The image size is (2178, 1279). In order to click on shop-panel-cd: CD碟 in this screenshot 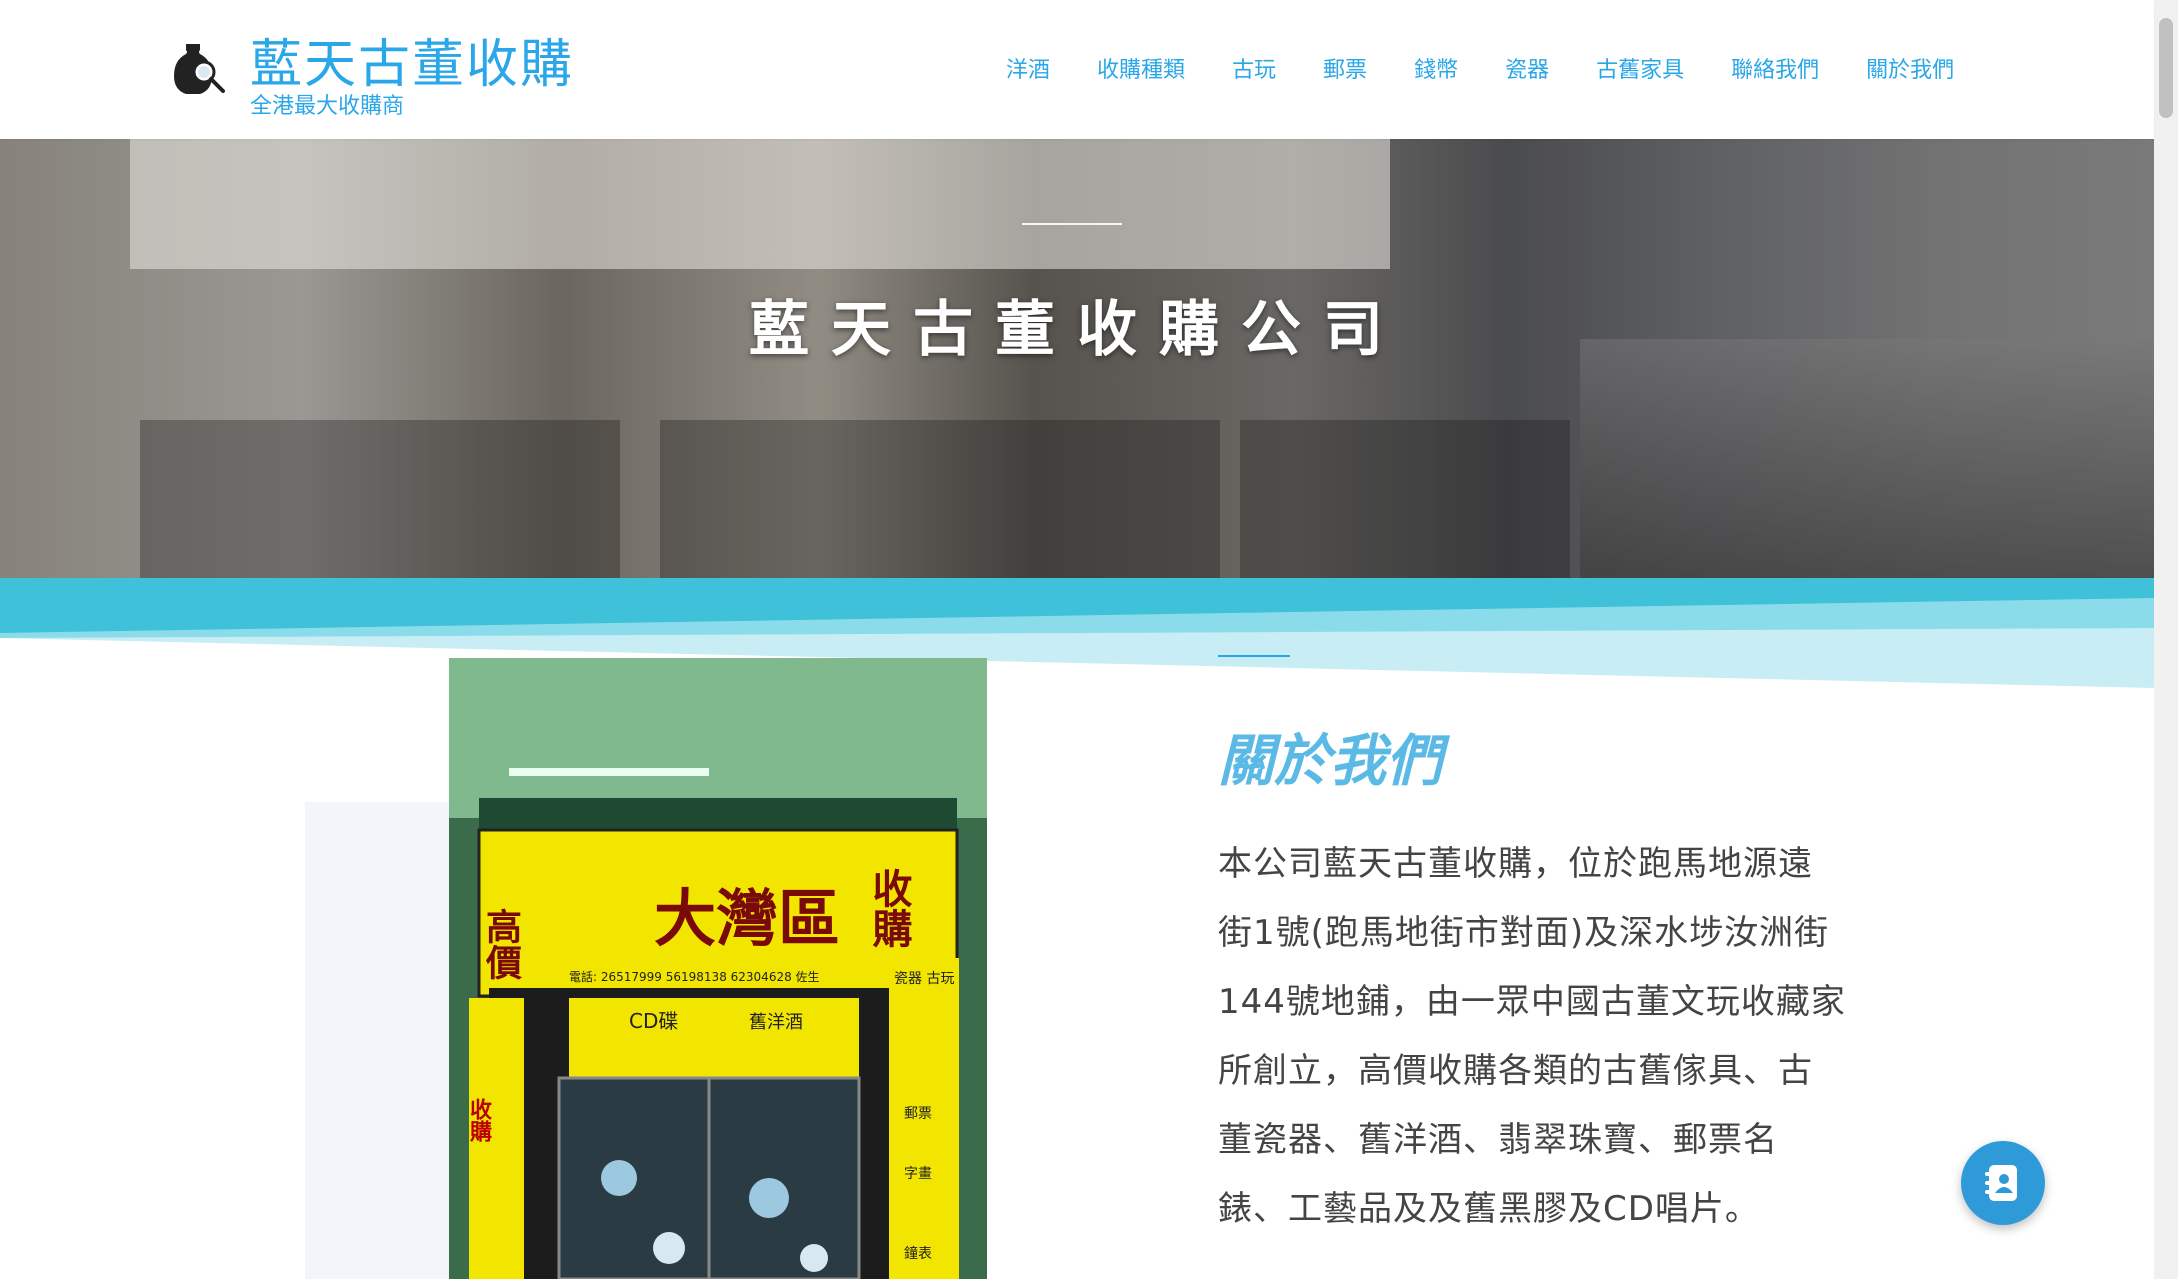, I will do `click(653, 1021)`.